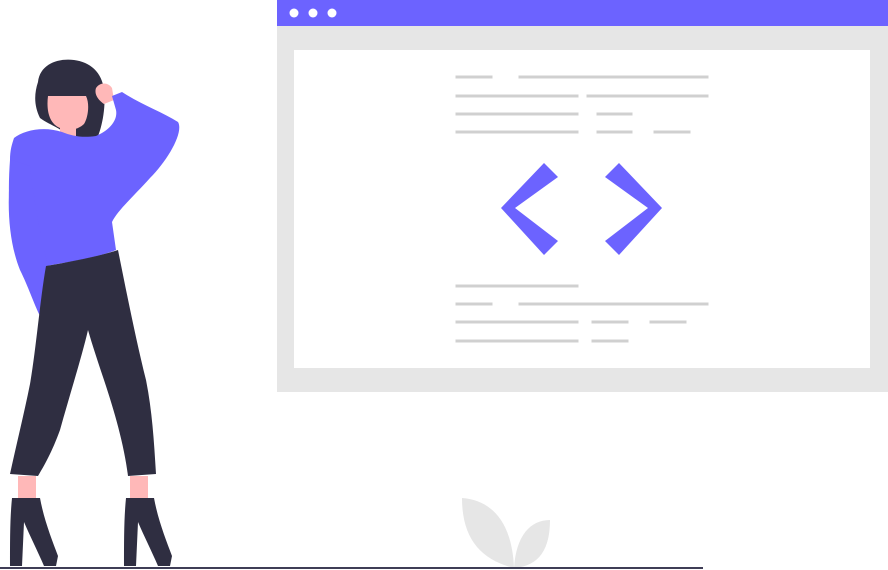 Image resolution: width=888 pixels, height=570 pixels. What do you see at coordinates (582, 13) in the screenshot?
I see `browser-titlebar` at bounding box center [582, 13].